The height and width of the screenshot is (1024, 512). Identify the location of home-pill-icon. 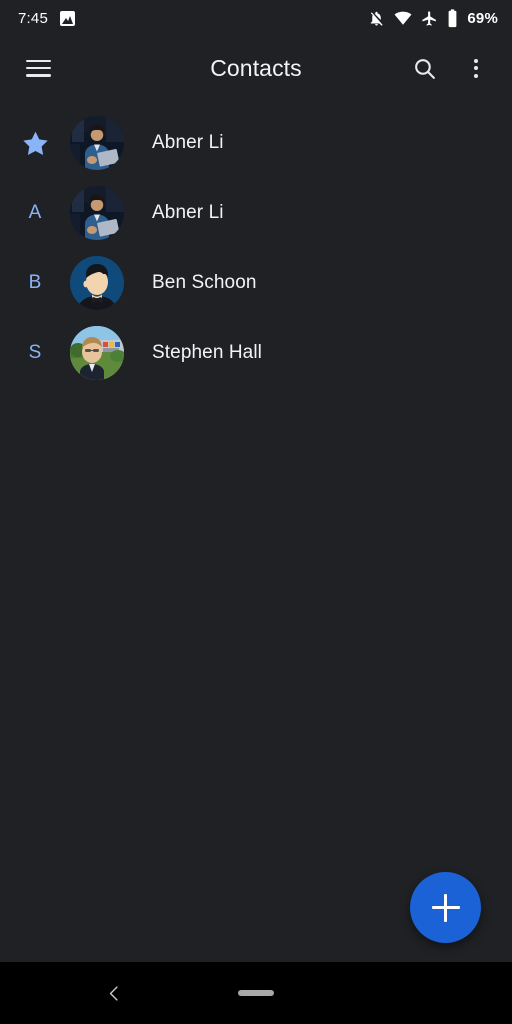
(256, 993).